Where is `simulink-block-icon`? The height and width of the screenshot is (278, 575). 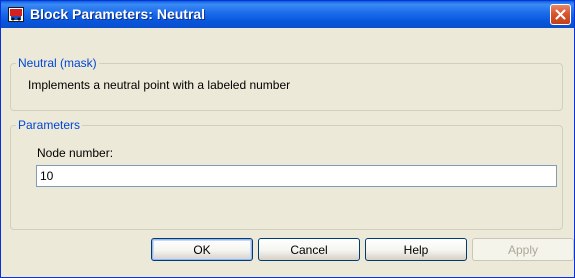 simulink-block-icon is located at coordinates (16, 14).